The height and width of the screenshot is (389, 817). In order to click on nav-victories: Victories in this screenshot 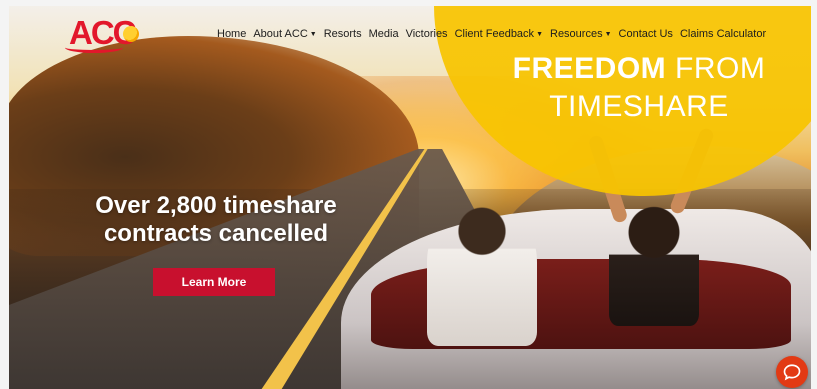, I will do `click(427, 34)`.